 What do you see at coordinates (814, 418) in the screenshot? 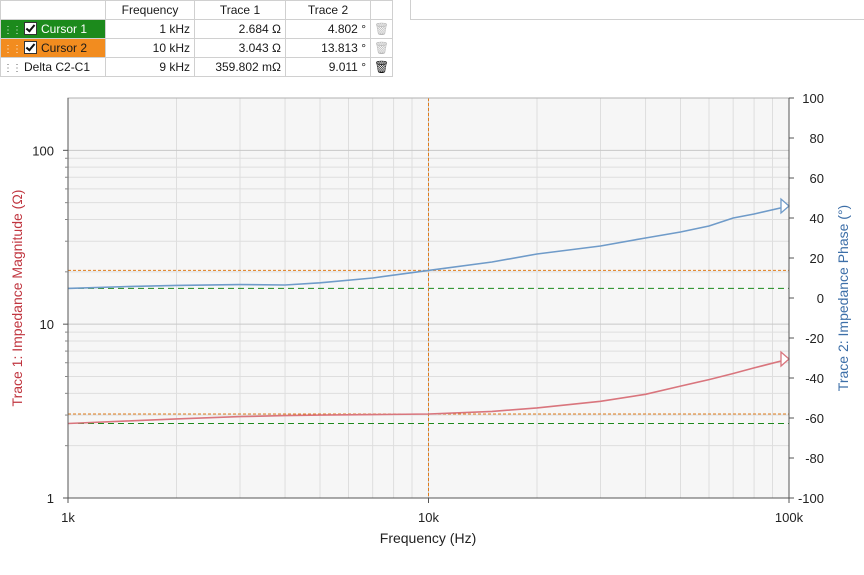
I see `y-right-tick-label: -60` at bounding box center [814, 418].